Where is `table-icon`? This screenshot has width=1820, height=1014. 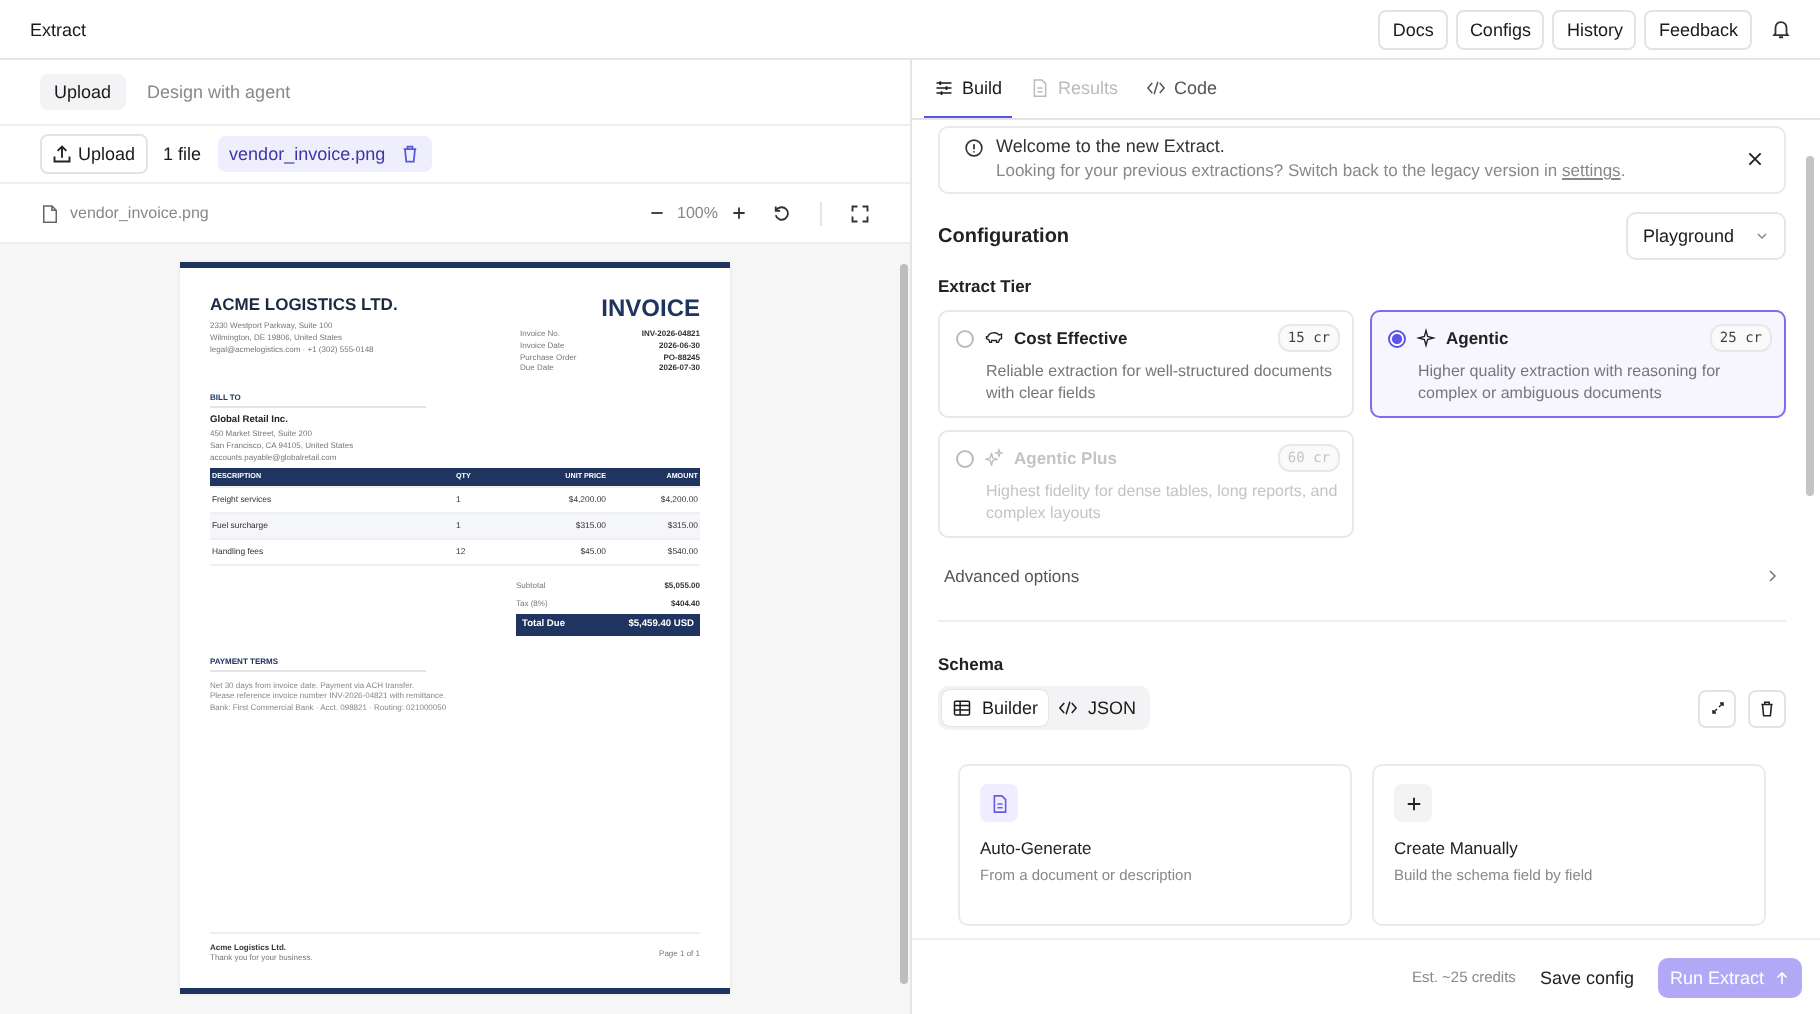 table-icon is located at coordinates (962, 708).